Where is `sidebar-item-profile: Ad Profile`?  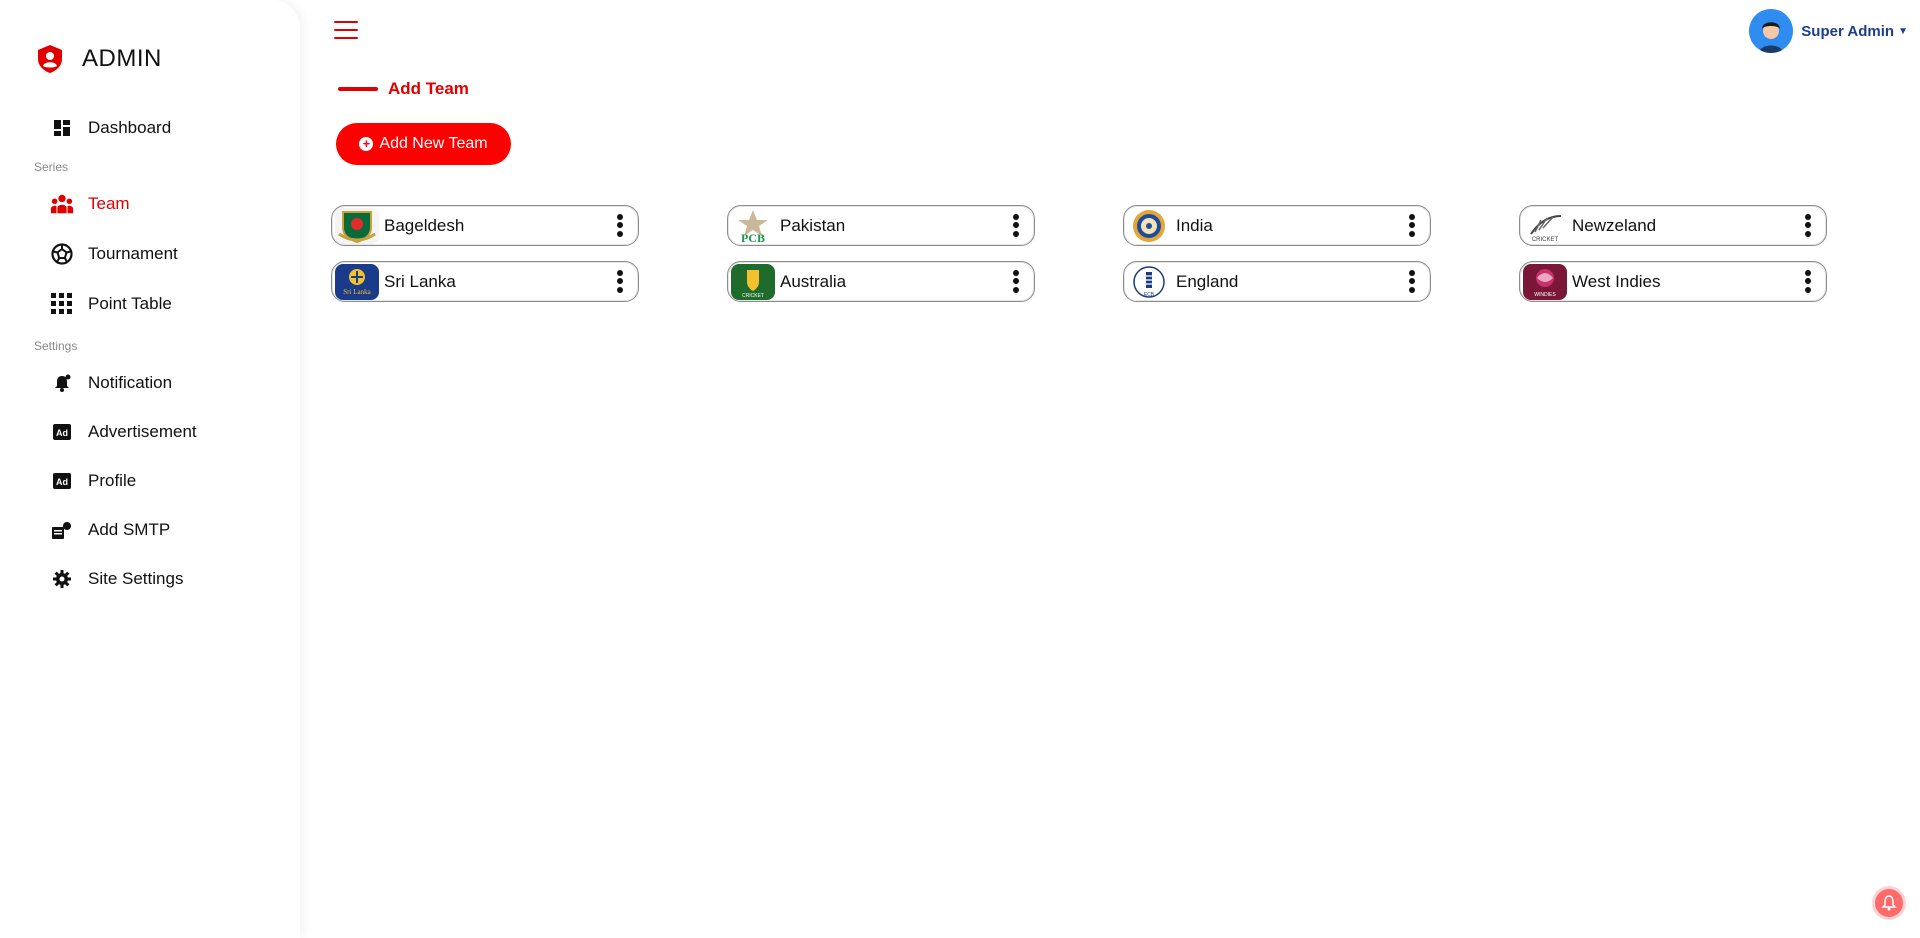
sidebar-item-profile: Ad Profile is located at coordinates (93, 481).